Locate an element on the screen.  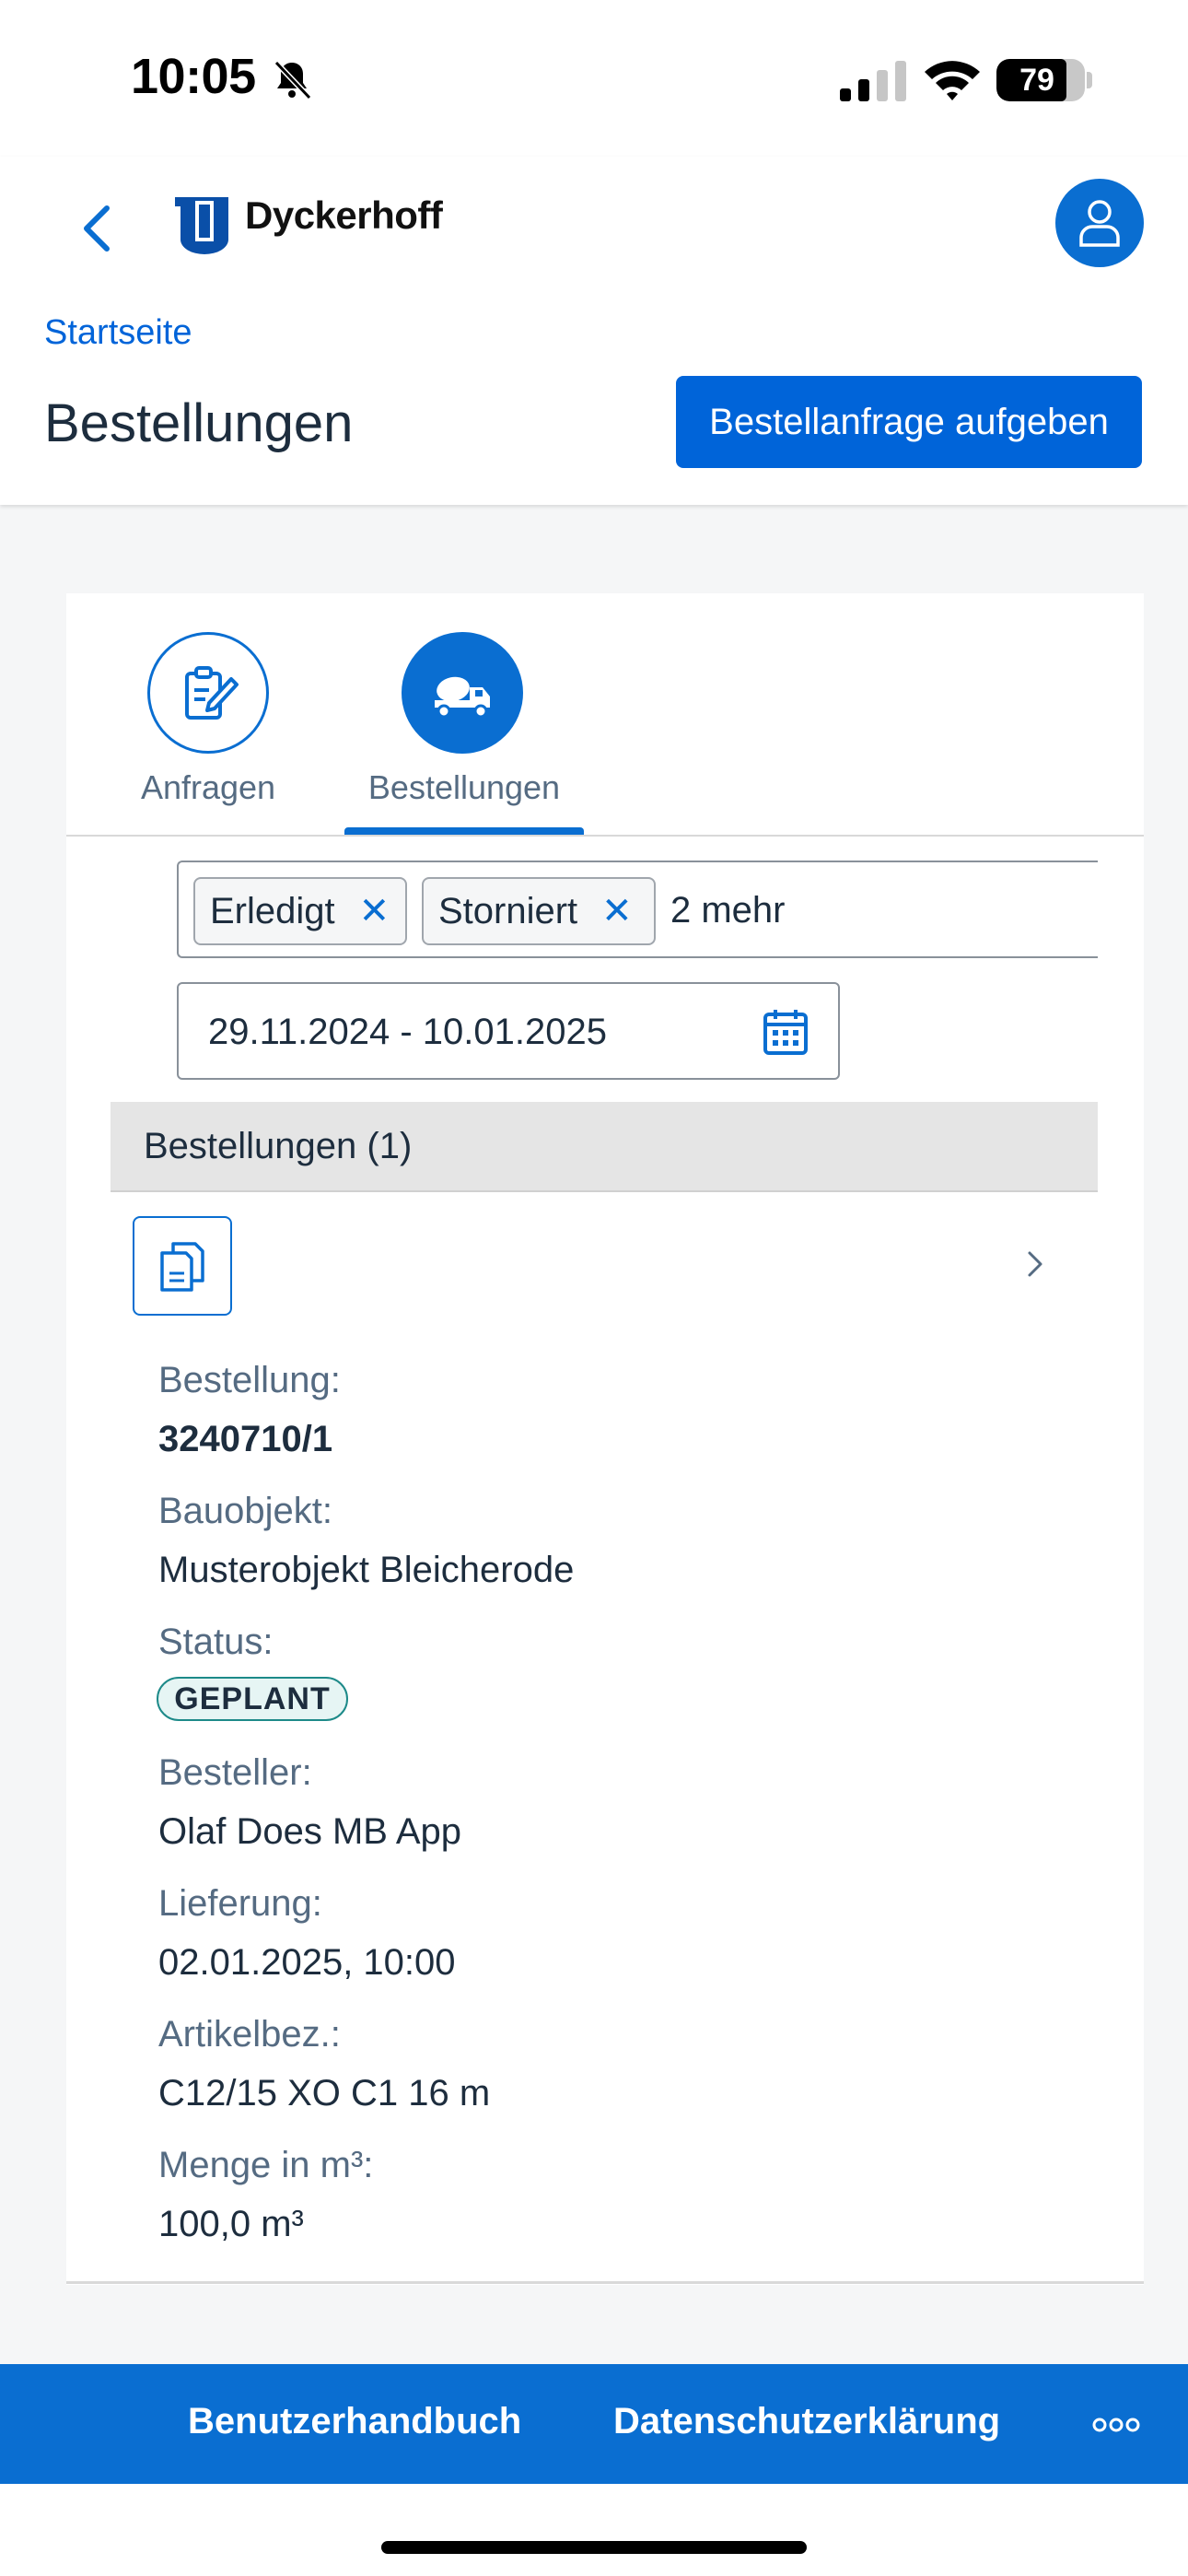
list-bottom-divider is located at coordinates (605, 2282).